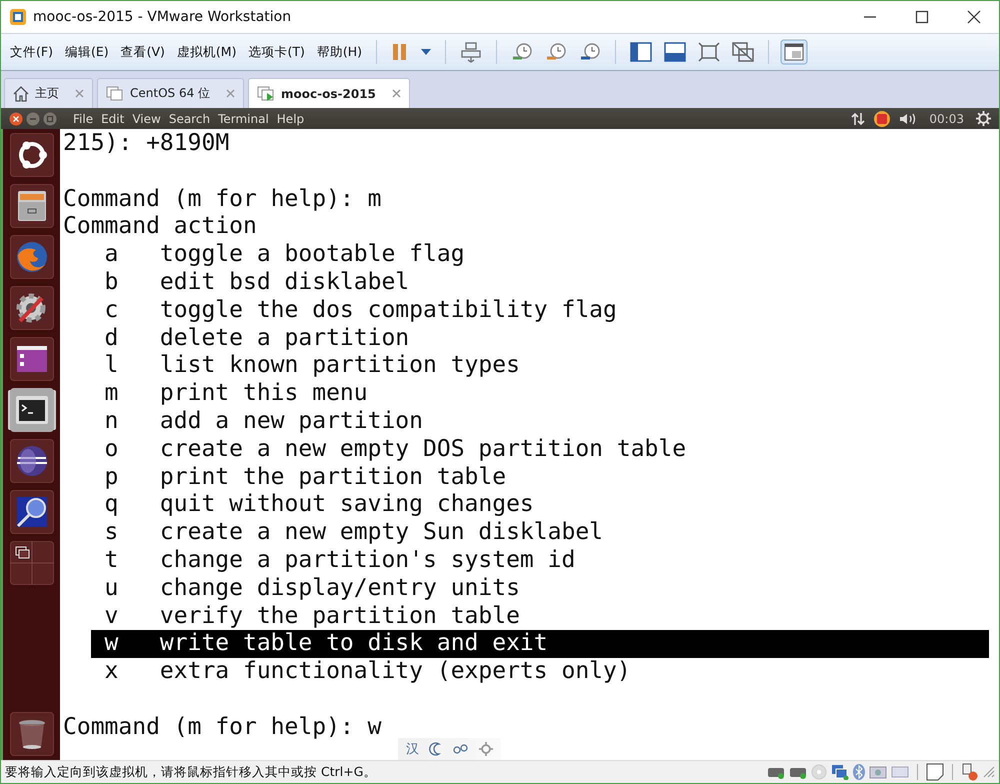 This screenshot has height=784, width=1000. What do you see at coordinates (743, 52) in the screenshot?
I see `unity-off-icon` at bounding box center [743, 52].